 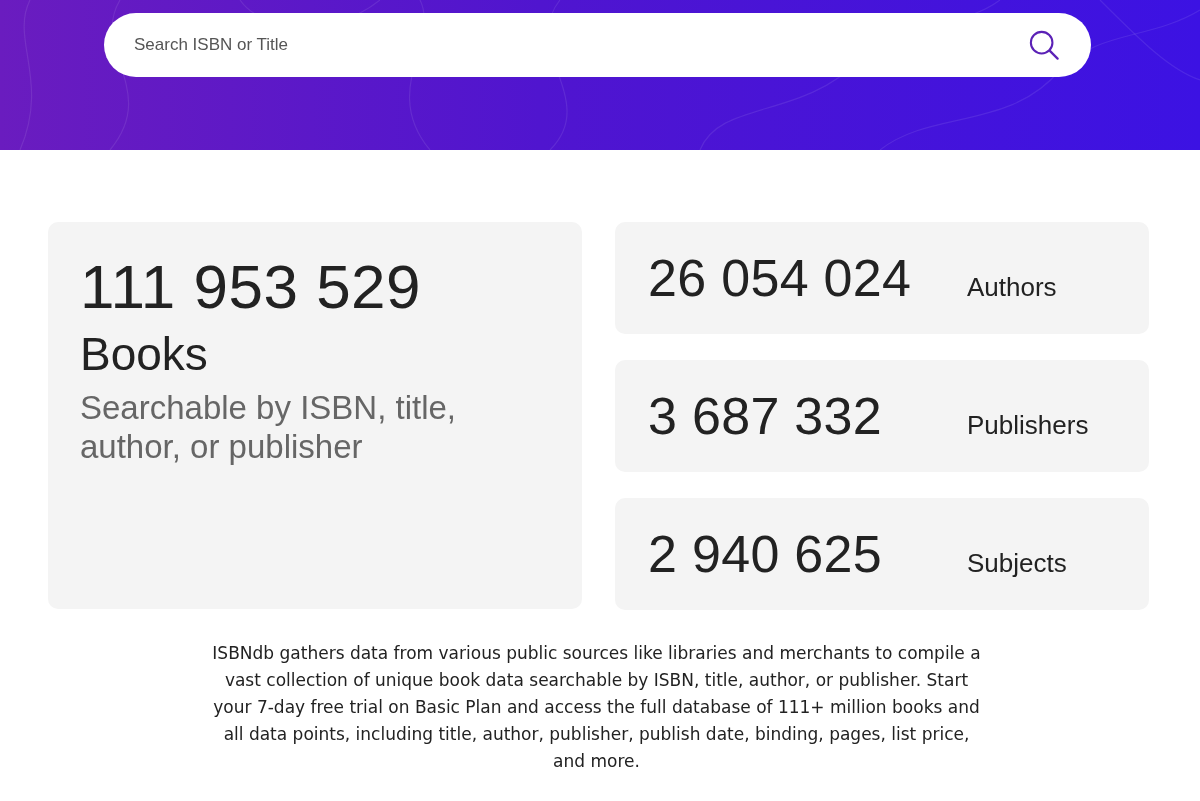 I want to click on stat-description: Searchable by ISBN, title, author, or publisher, so click(x=269, y=427).